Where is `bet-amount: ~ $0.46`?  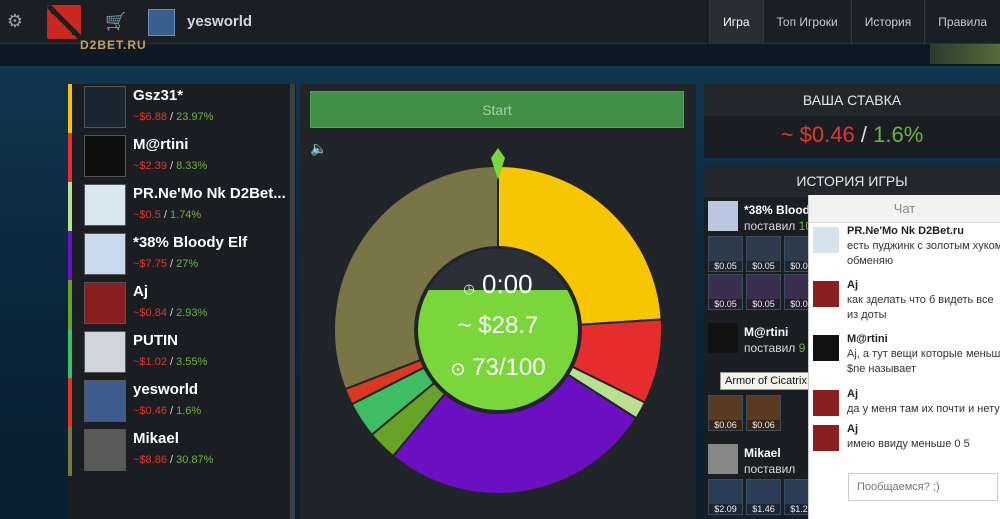
bet-amount: ~ $0.46 is located at coordinates (817, 134).